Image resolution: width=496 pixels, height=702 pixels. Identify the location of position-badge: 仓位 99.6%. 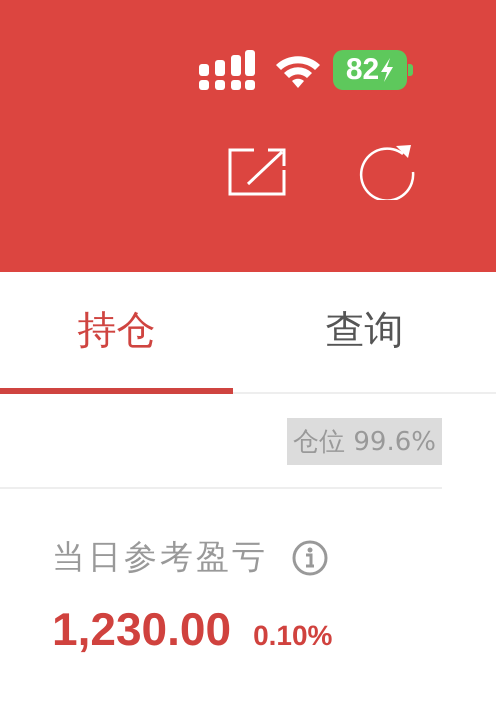
(364, 441).